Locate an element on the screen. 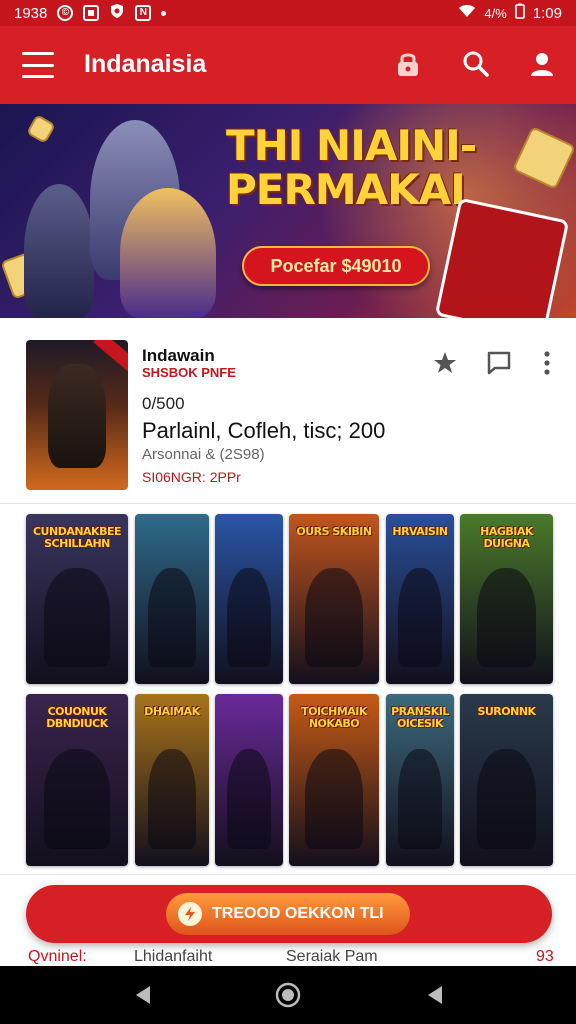  app-bar: Indanaisia is located at coordinates (288, 65).